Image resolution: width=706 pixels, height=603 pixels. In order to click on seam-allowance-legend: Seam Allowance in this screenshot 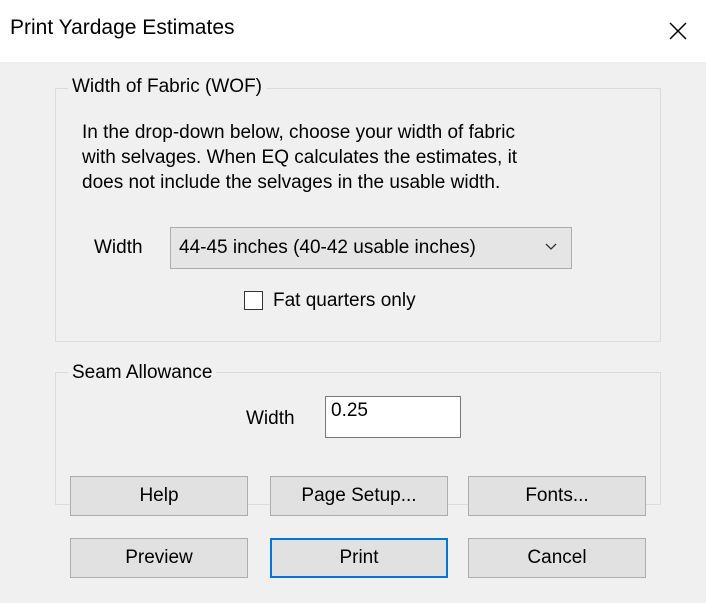, I will do `click(142, 373)`.